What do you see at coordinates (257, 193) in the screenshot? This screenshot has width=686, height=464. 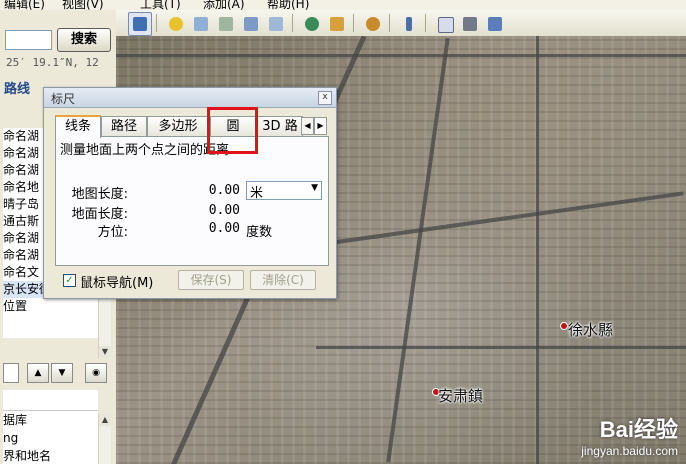 I see `unit-selected: 米` at bounding box center [257, 193].